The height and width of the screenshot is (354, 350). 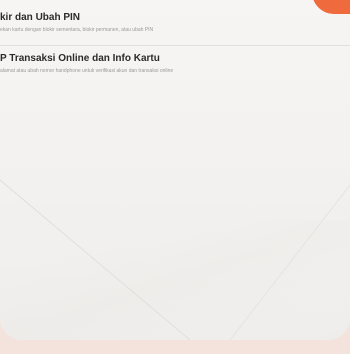 I want to click on menu-item-title: kir dan Ubah PIN, so click(x=40, y=17).